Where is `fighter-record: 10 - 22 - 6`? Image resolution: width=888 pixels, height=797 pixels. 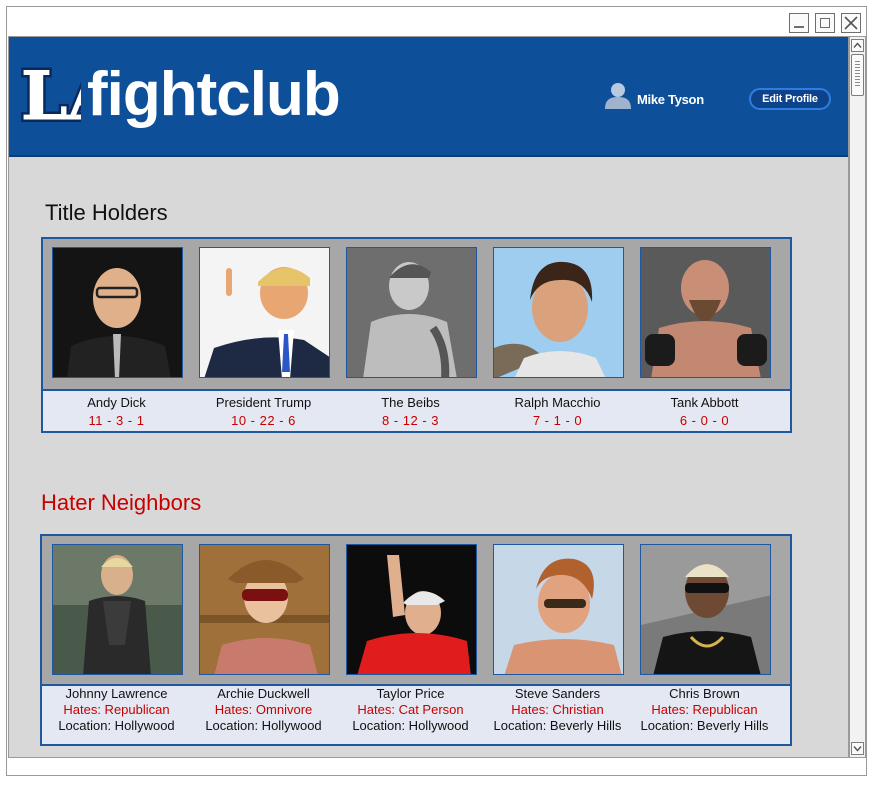
fighter-record: 10 - 22 - 6 is located at coordinates (263, 420).